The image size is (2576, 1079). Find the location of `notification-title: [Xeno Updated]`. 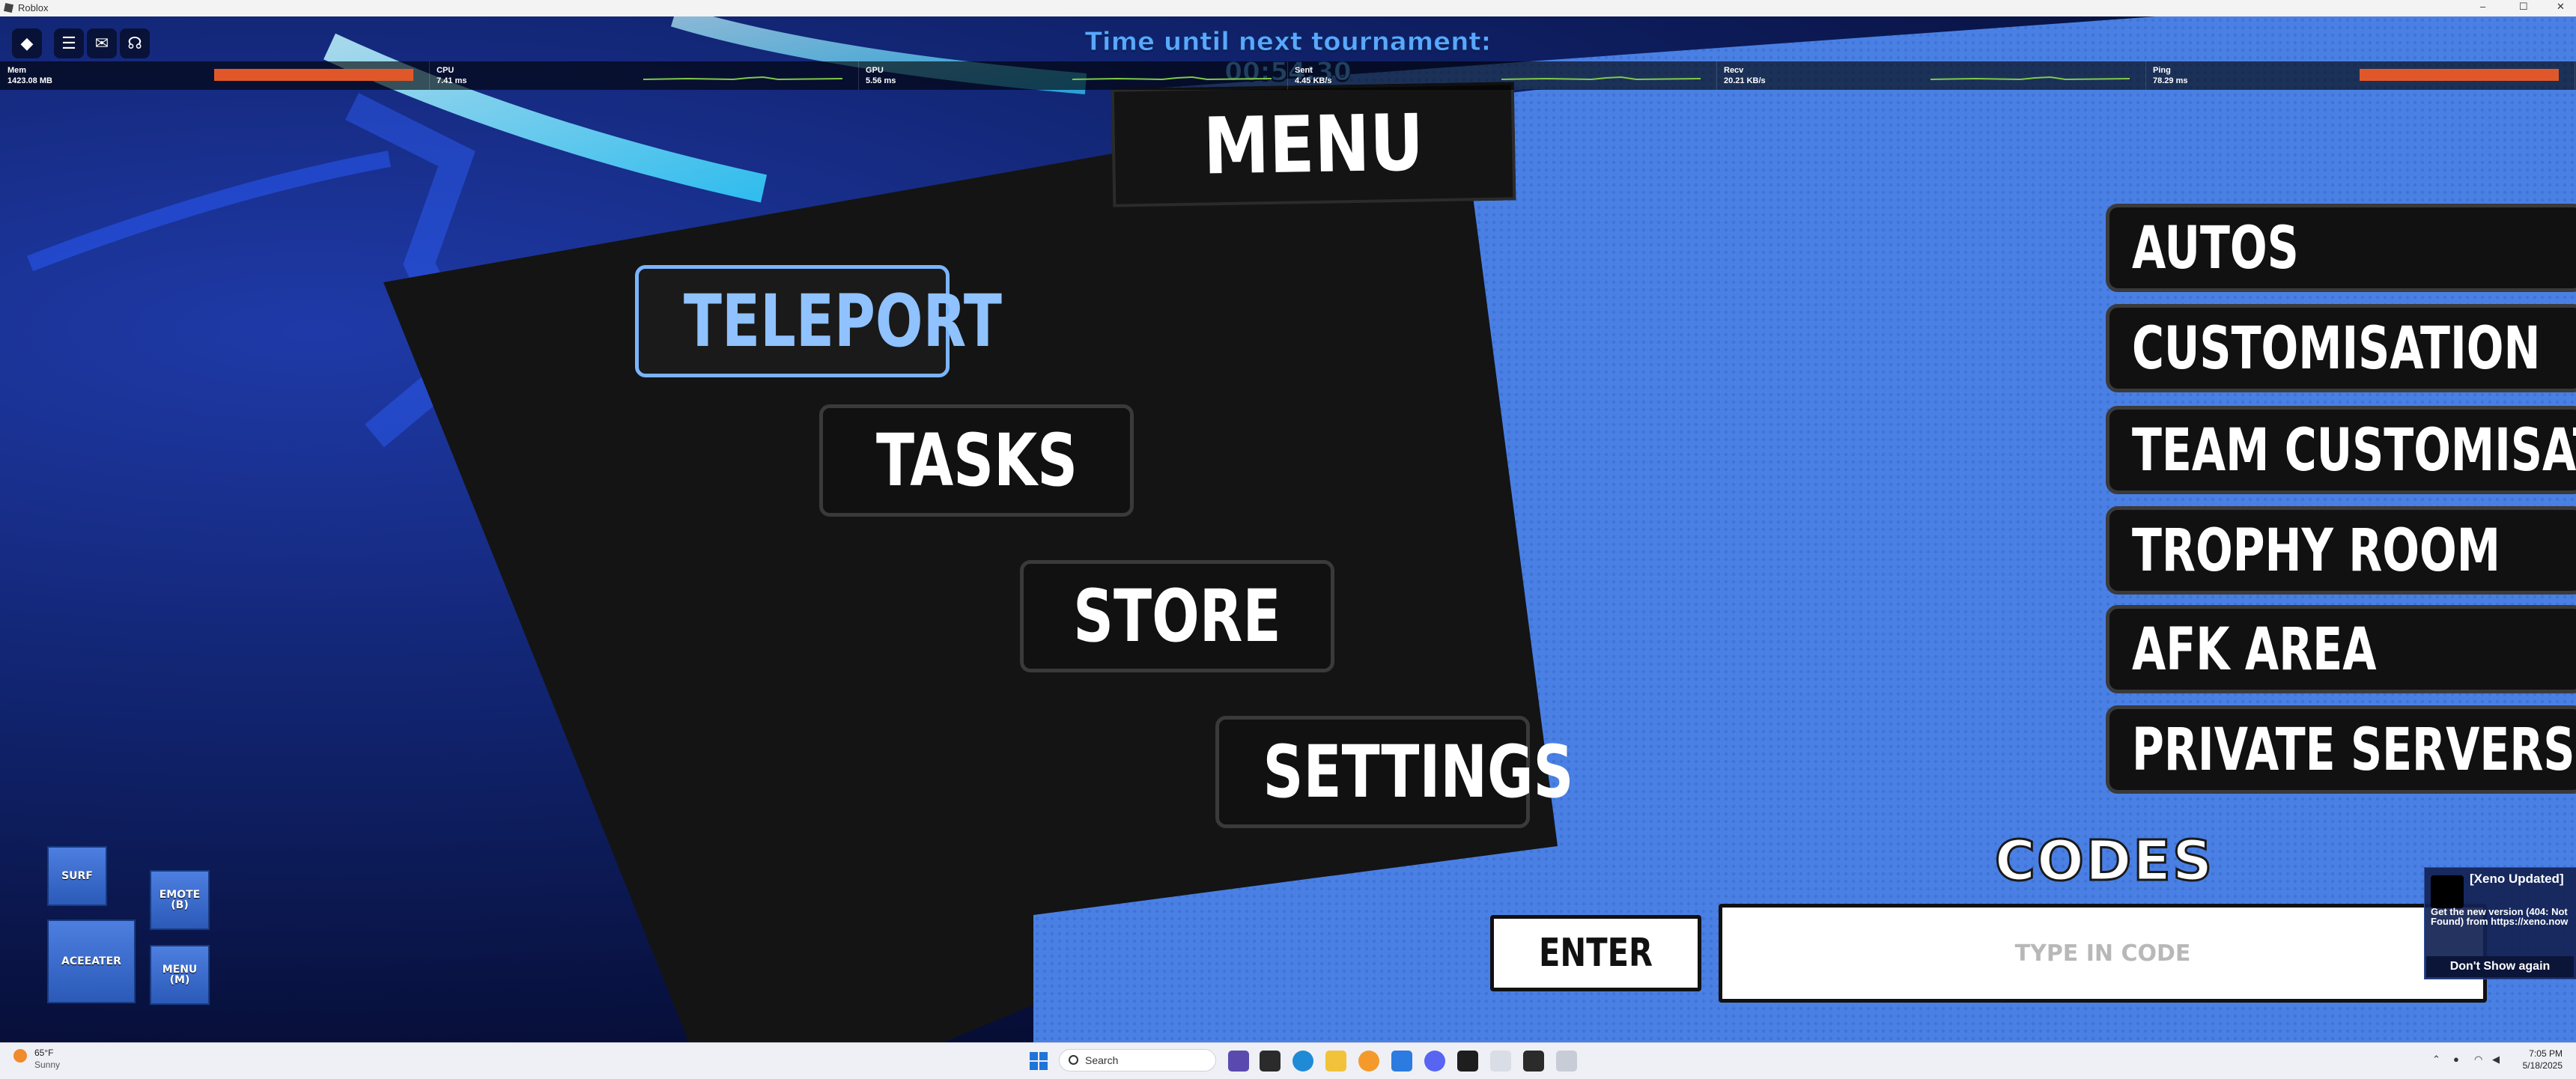

notification-title: [Xeno Updated] is located at coordinates (2517, 879).